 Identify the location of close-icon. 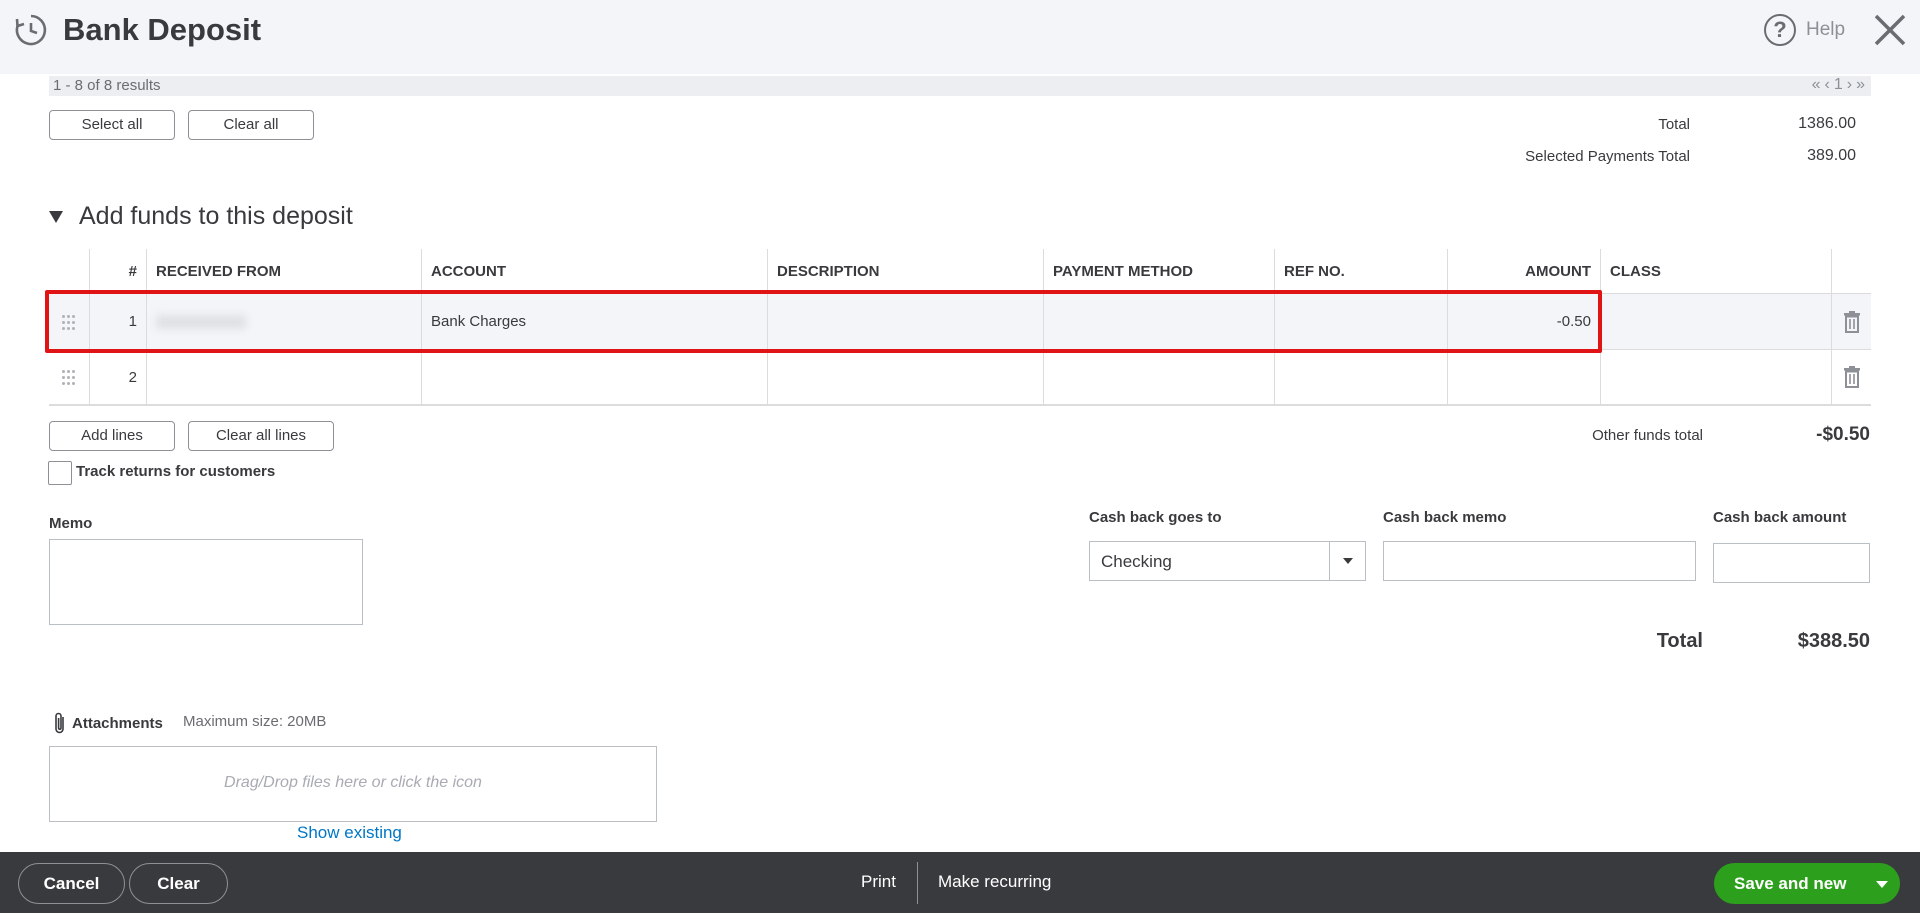
(1890, 30).